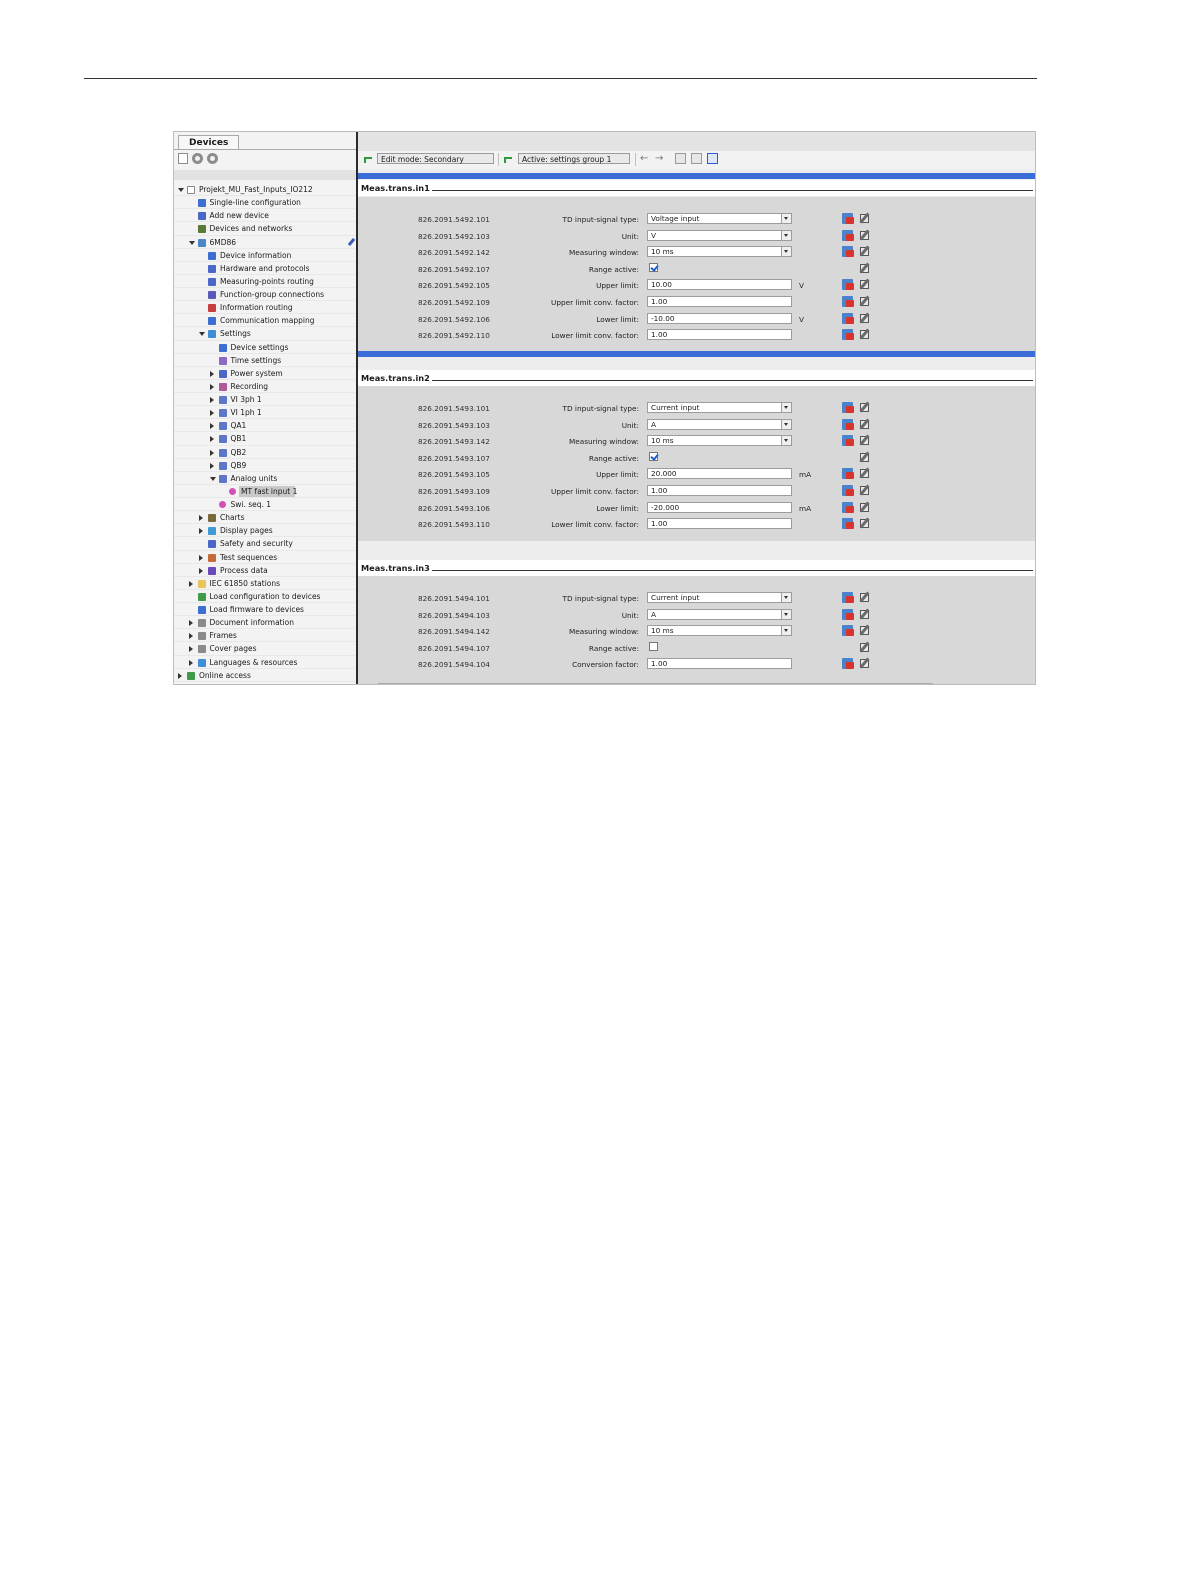  I want to click on pin-icon, so click(351, 241).